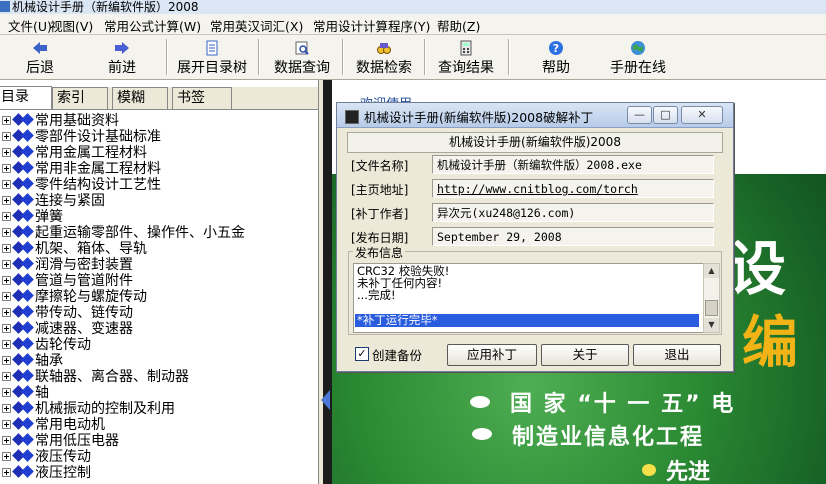  I want to click on menu-formula: 常用公式计算(W), so click(152, 25).